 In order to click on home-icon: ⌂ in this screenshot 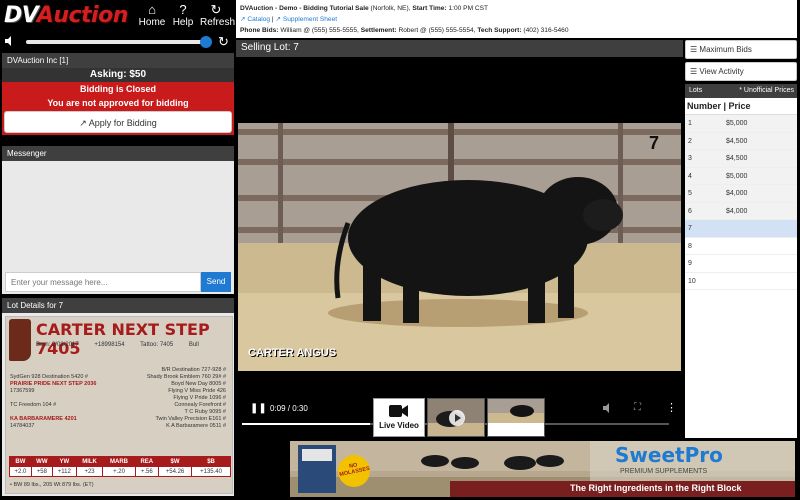, I will do `click(152, 9)`.